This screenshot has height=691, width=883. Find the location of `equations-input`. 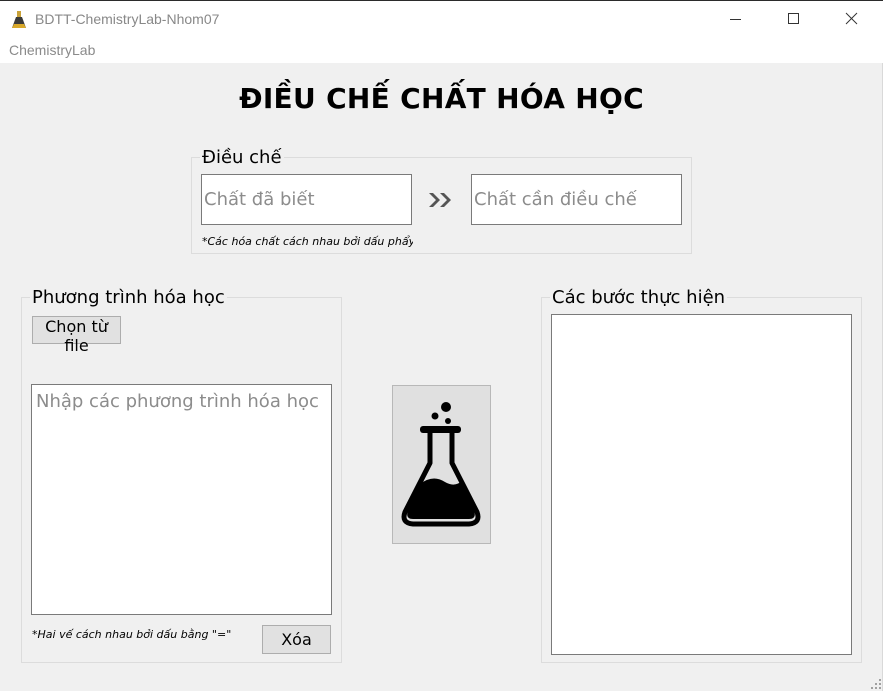

equations-input is located at coordinates (181, 499).